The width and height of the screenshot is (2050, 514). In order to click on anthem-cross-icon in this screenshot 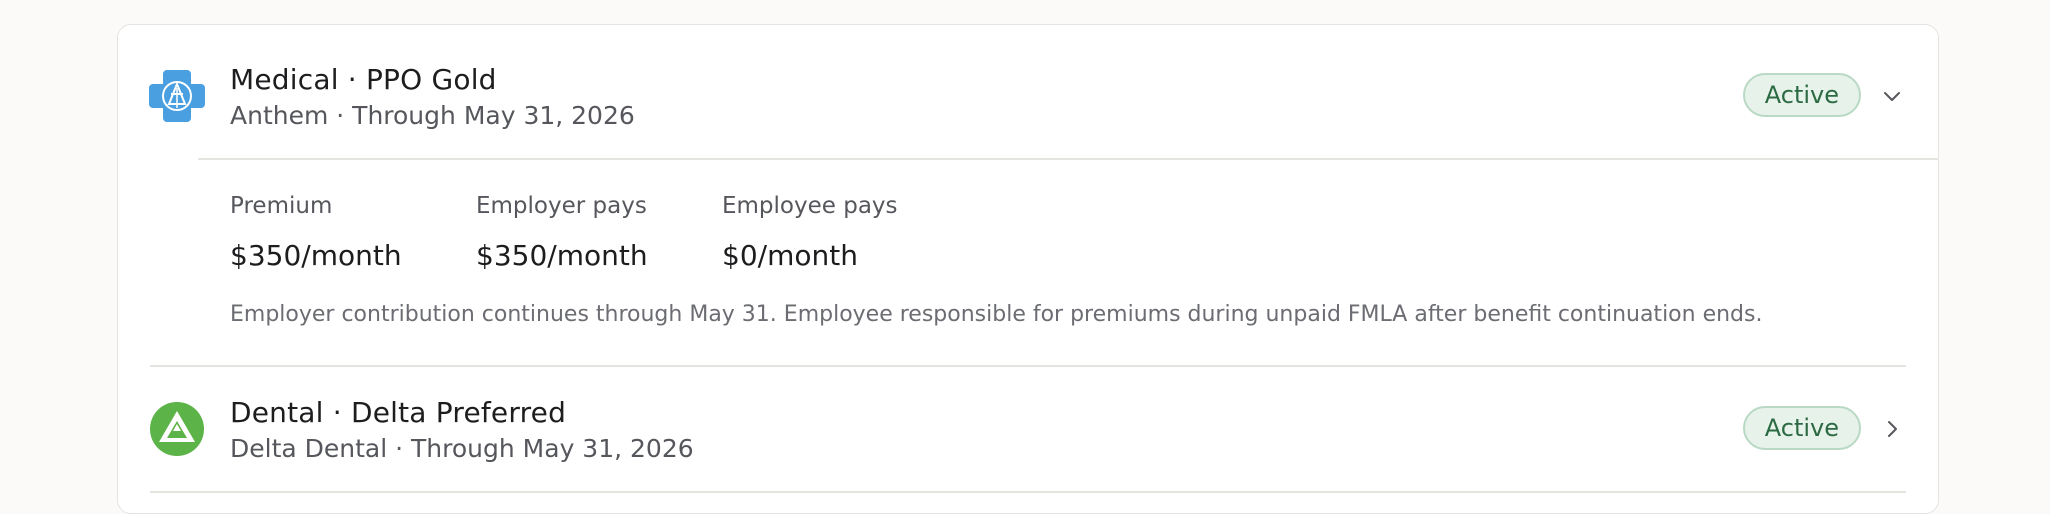, I will do `click(177, 96)`.